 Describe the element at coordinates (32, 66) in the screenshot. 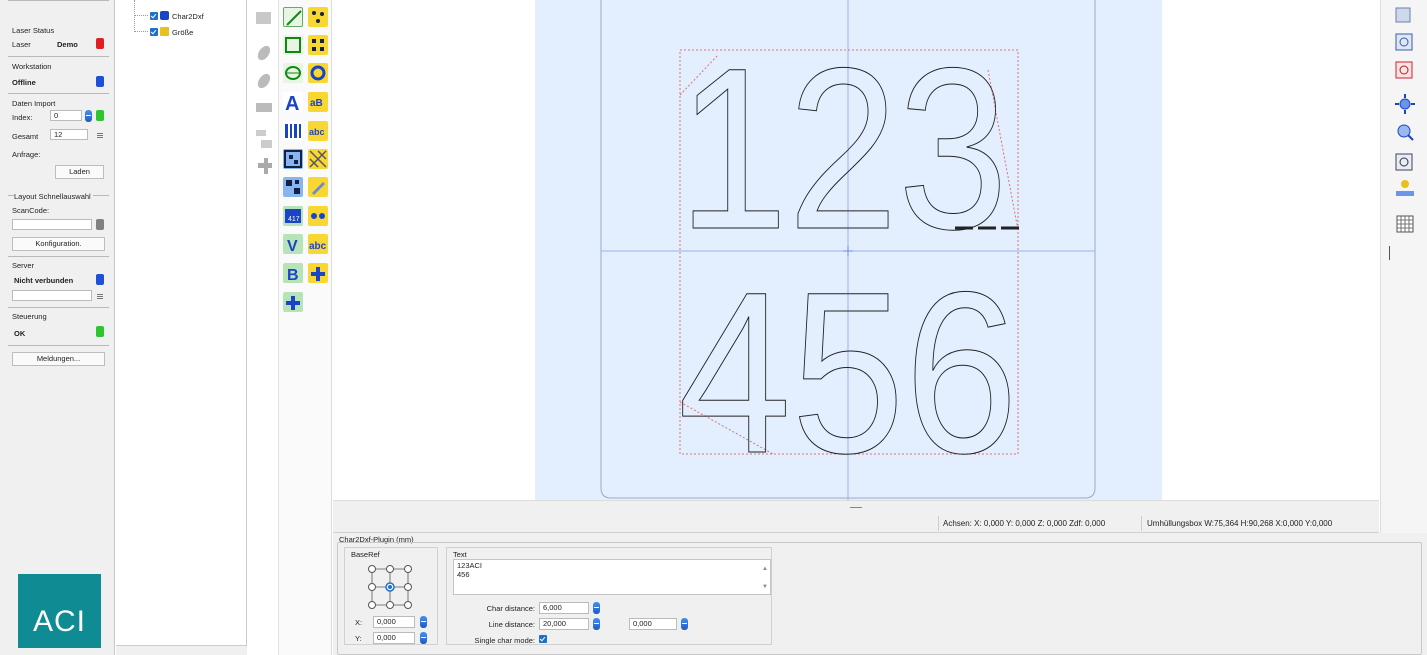

I see `workstation-title: Workstation` at that location.